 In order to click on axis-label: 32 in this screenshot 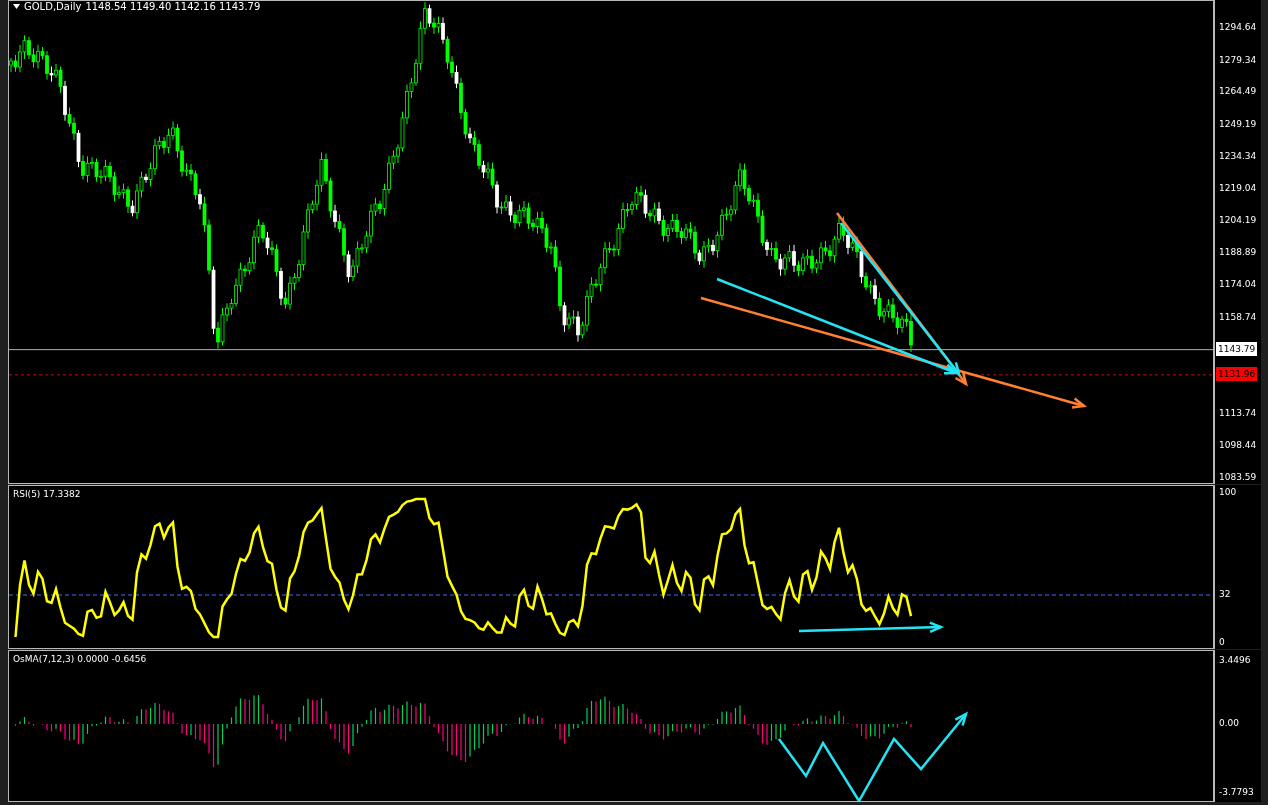, I will do `click(1225, 594)`.